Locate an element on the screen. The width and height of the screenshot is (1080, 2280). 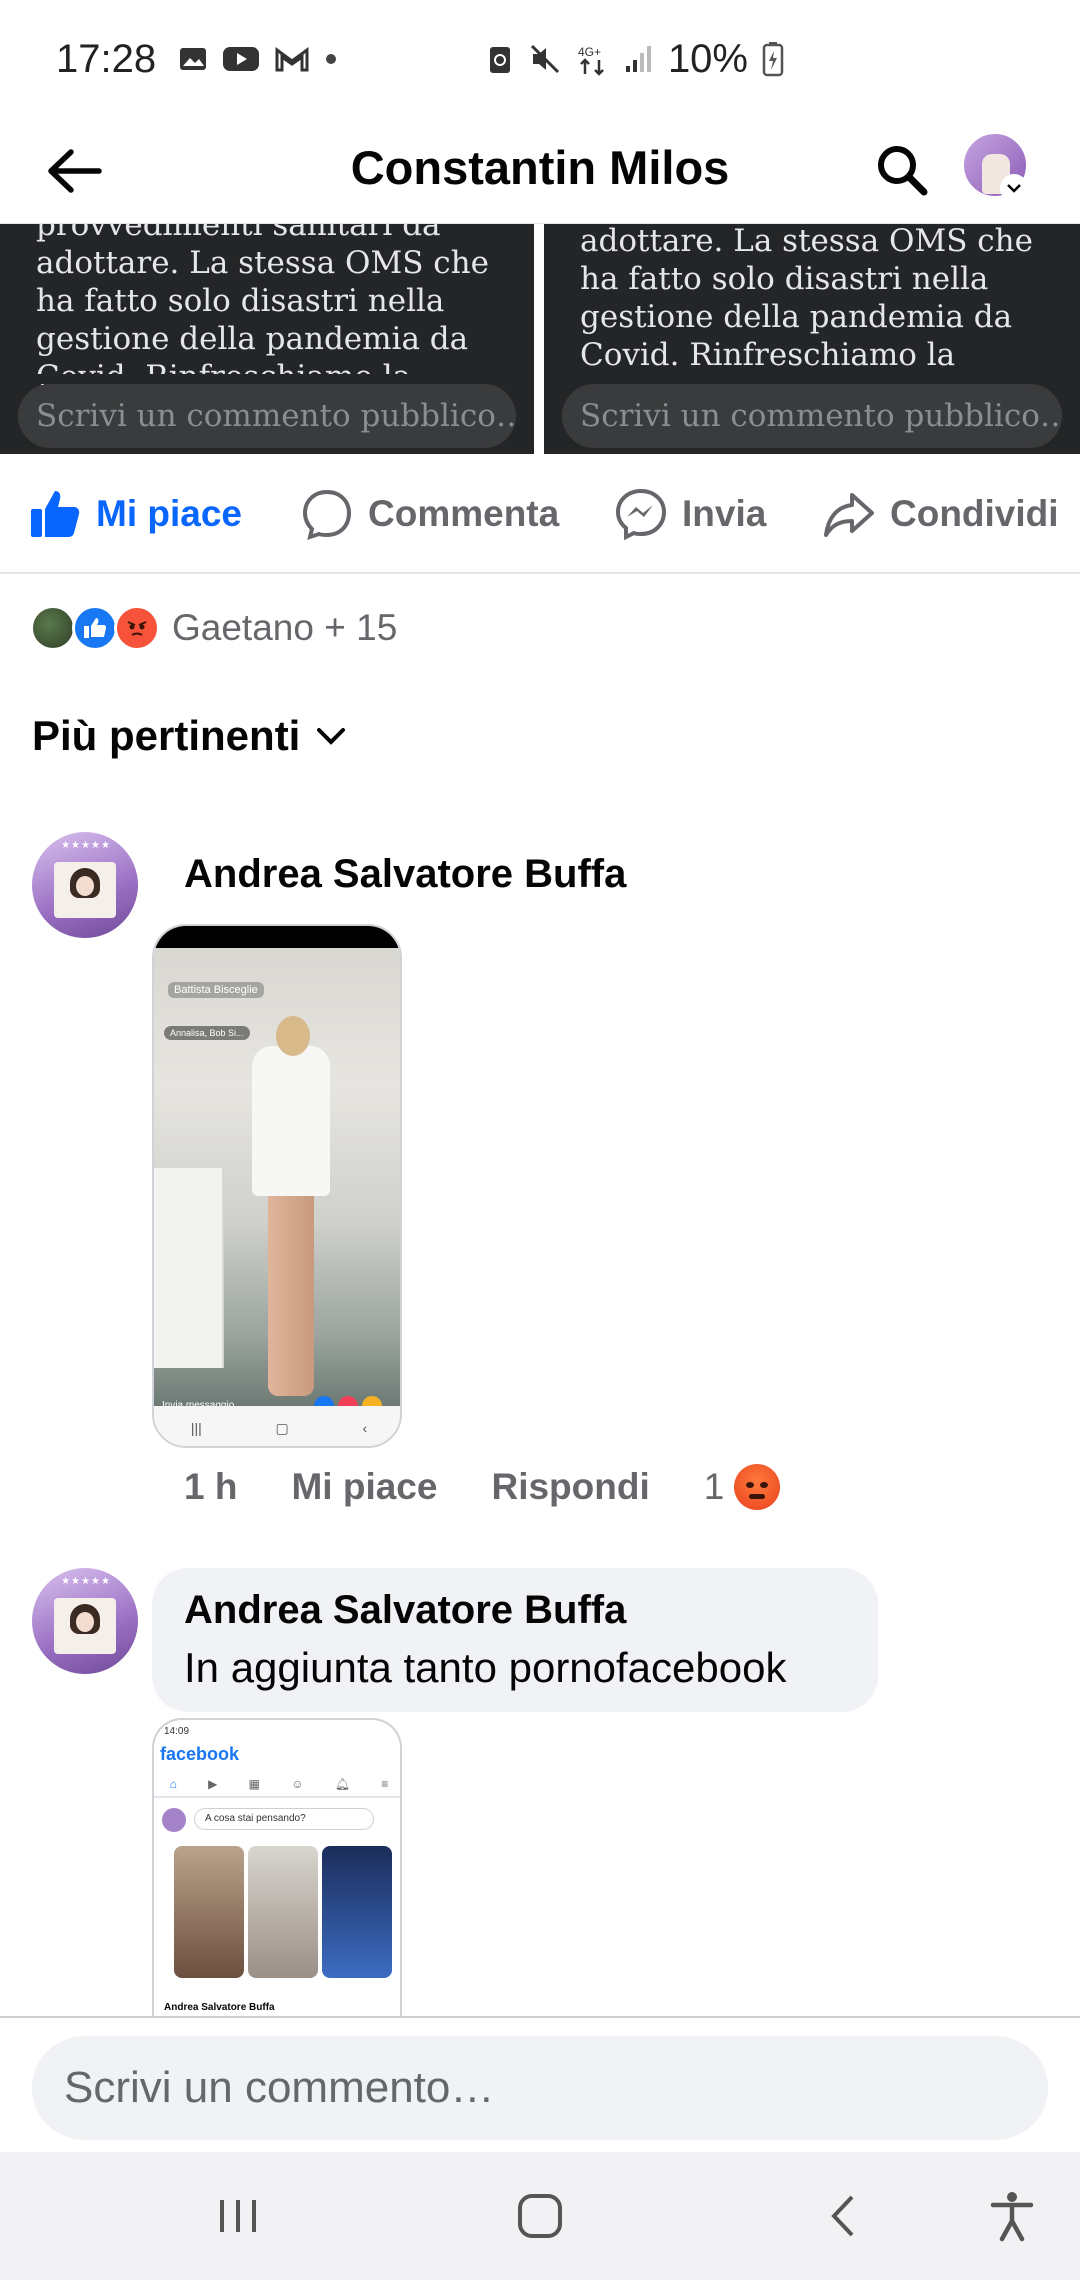
gmail-icon is located at coordinates (292, 59).